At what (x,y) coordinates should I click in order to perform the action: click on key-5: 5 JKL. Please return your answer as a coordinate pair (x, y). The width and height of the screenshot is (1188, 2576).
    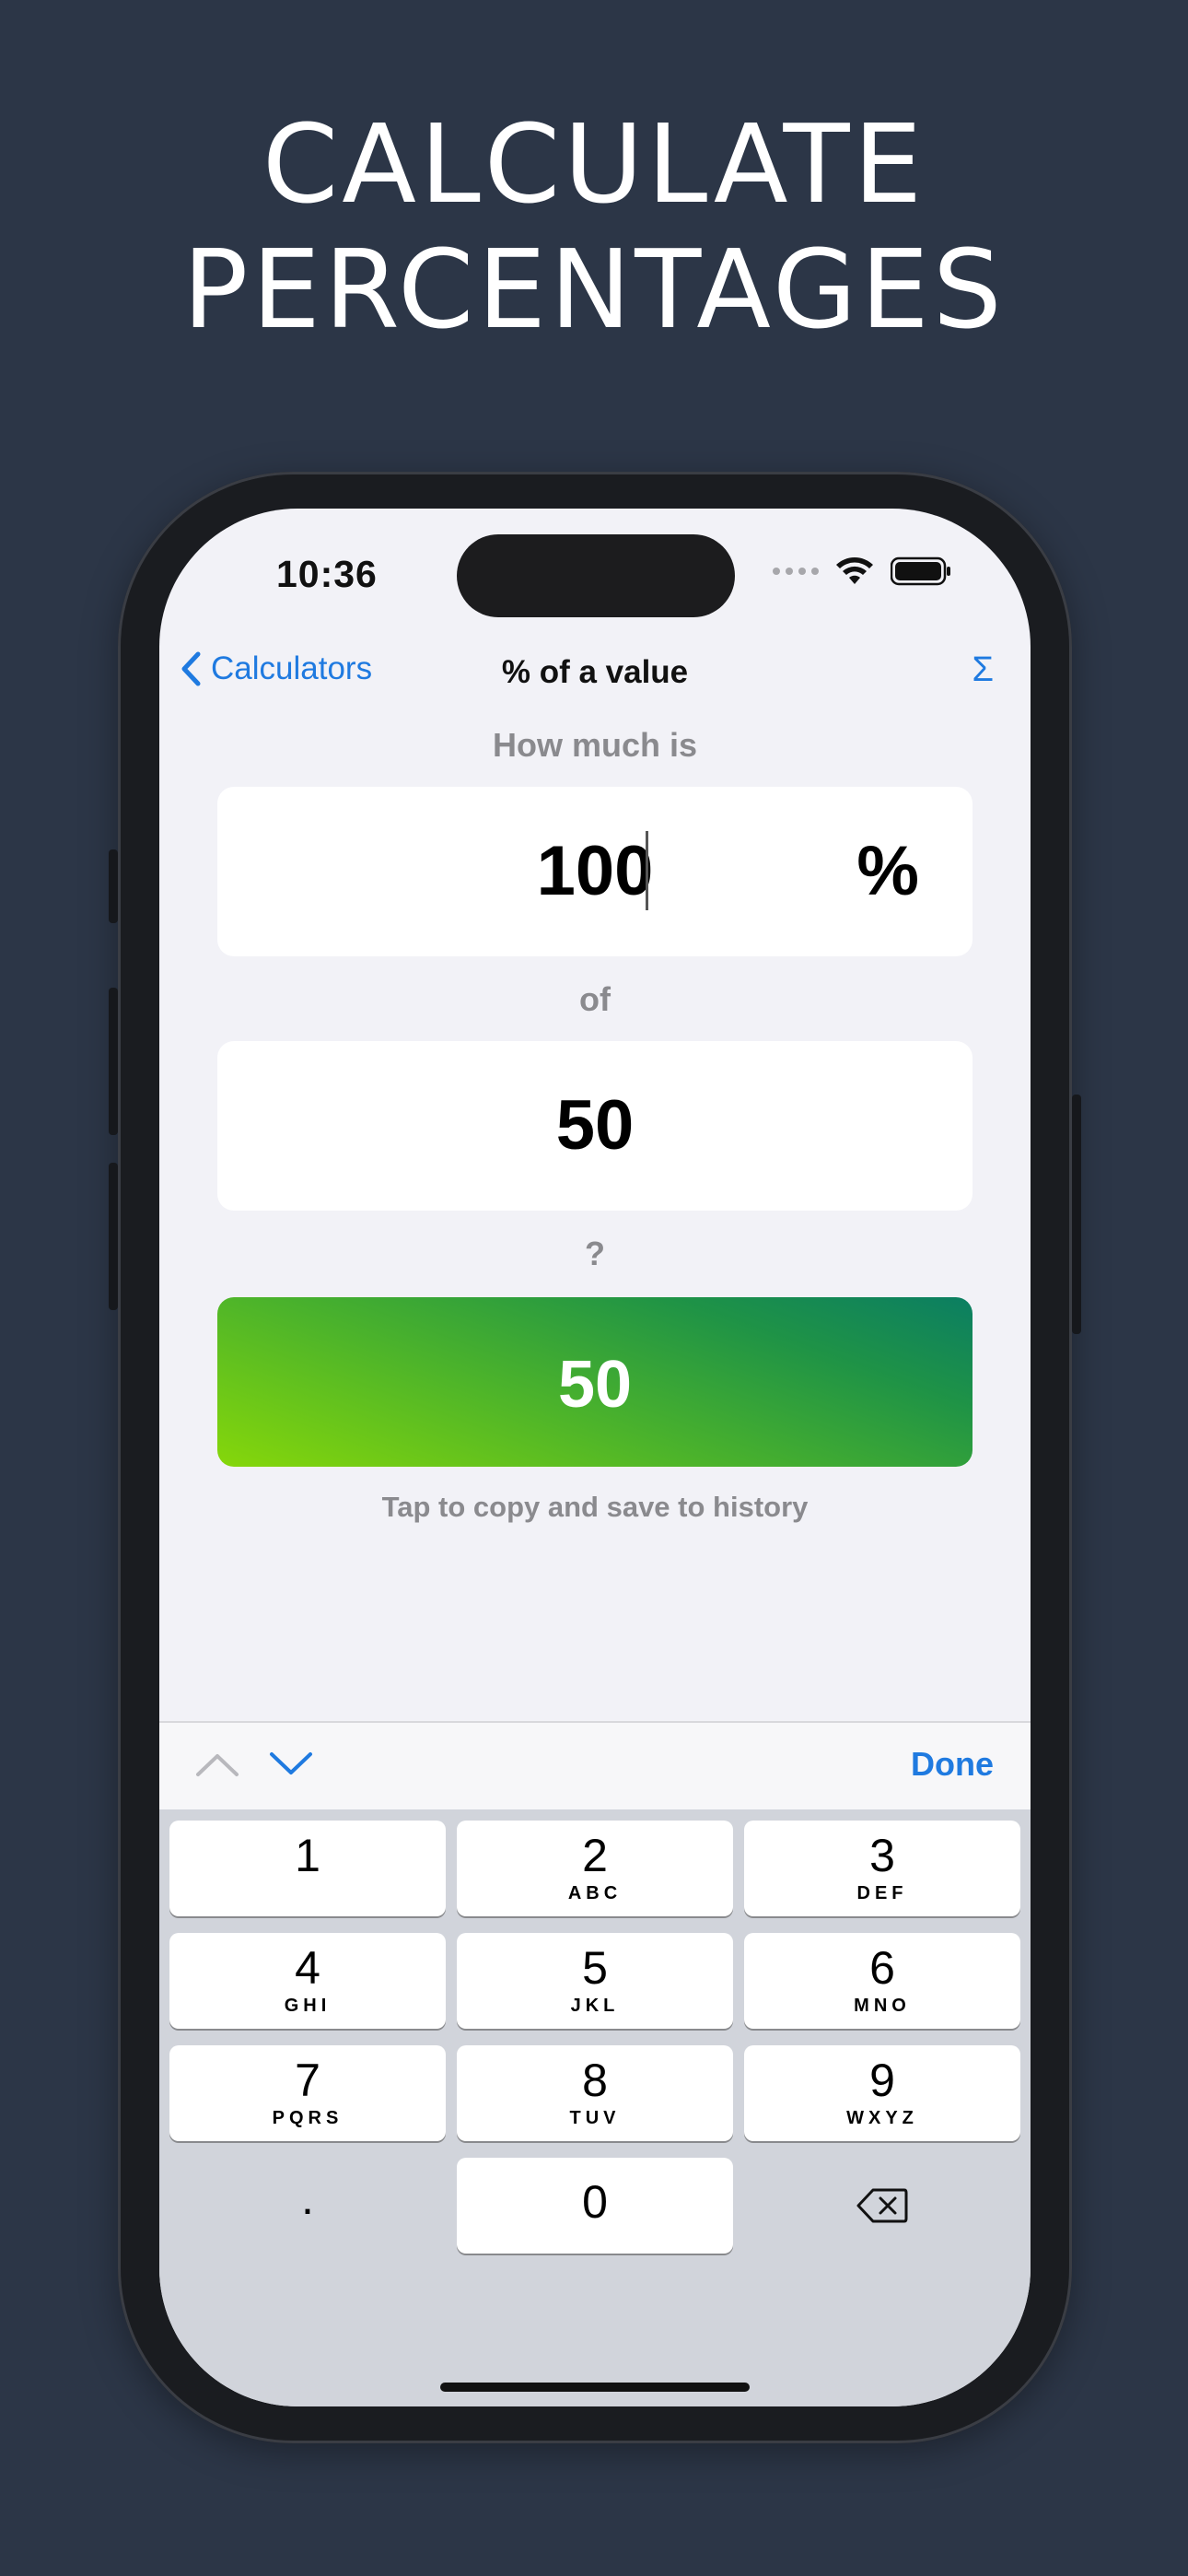
    Looking at the image, I should click on (595, 1981).